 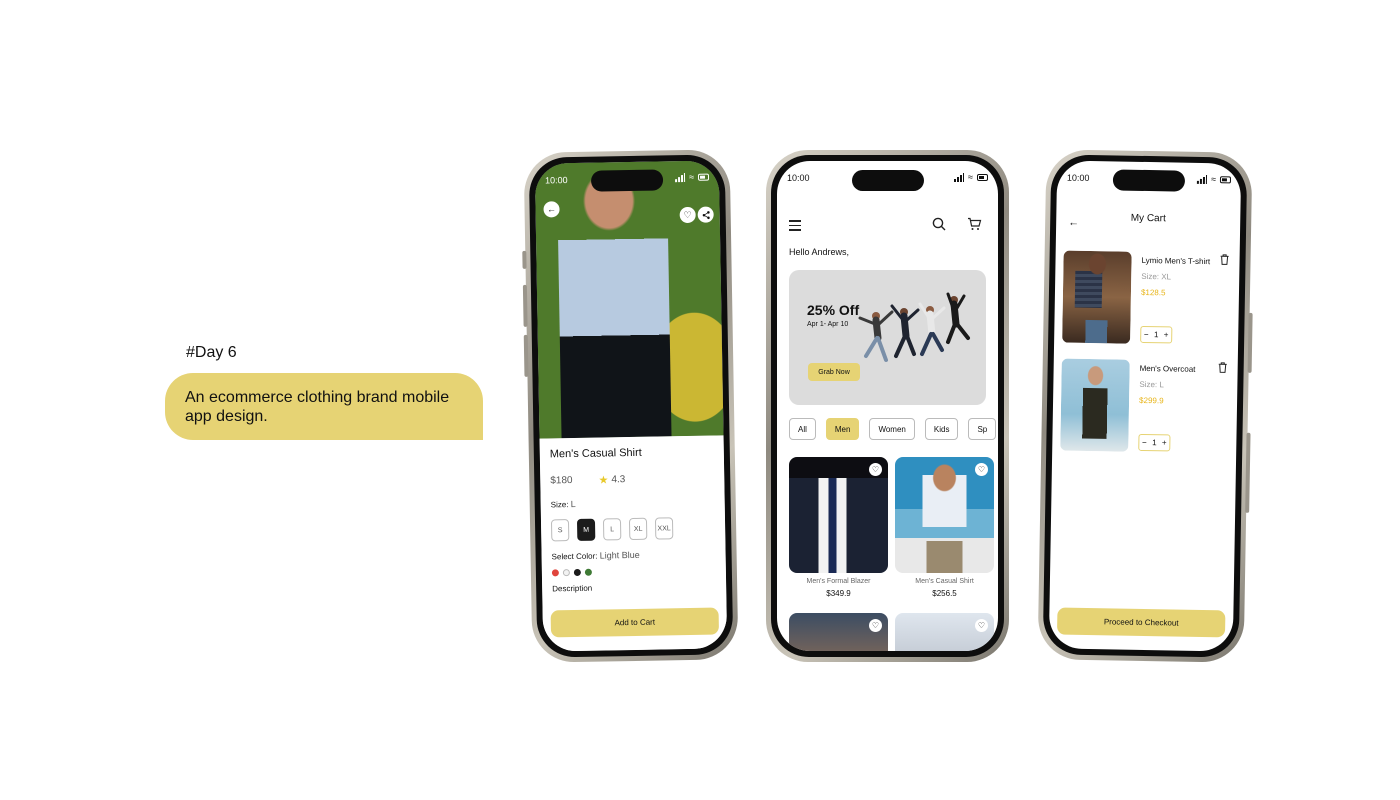 What do you see at coordinates (526, 355) in the screenshot?
I see `volume-down-button` at bounding box center [526, 355].